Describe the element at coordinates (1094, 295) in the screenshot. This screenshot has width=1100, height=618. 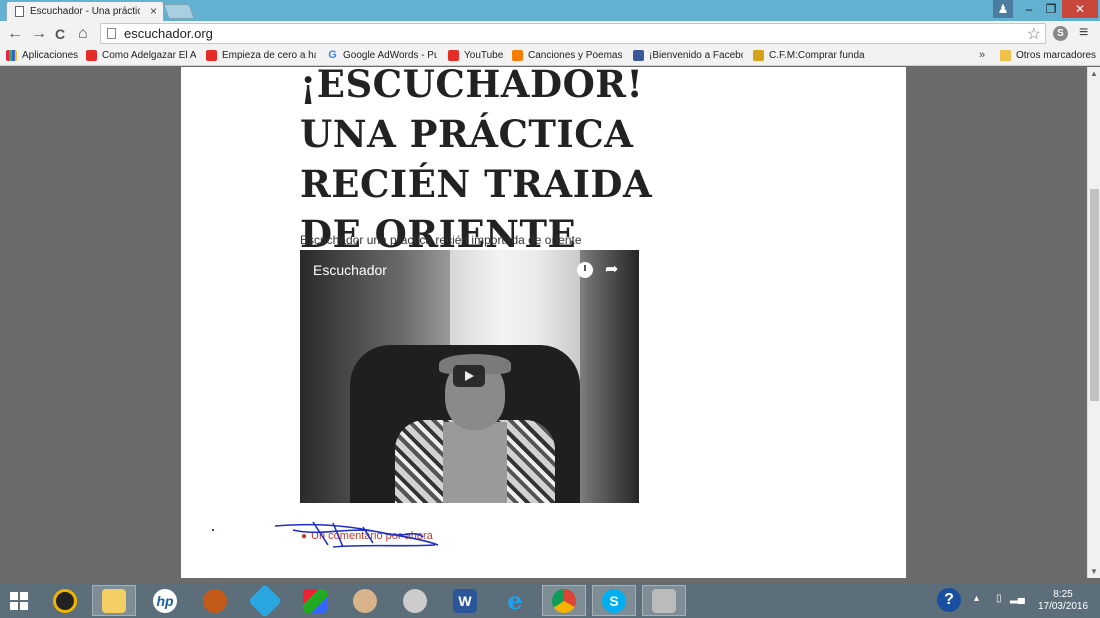
I see `scroll-thumb` at that location.